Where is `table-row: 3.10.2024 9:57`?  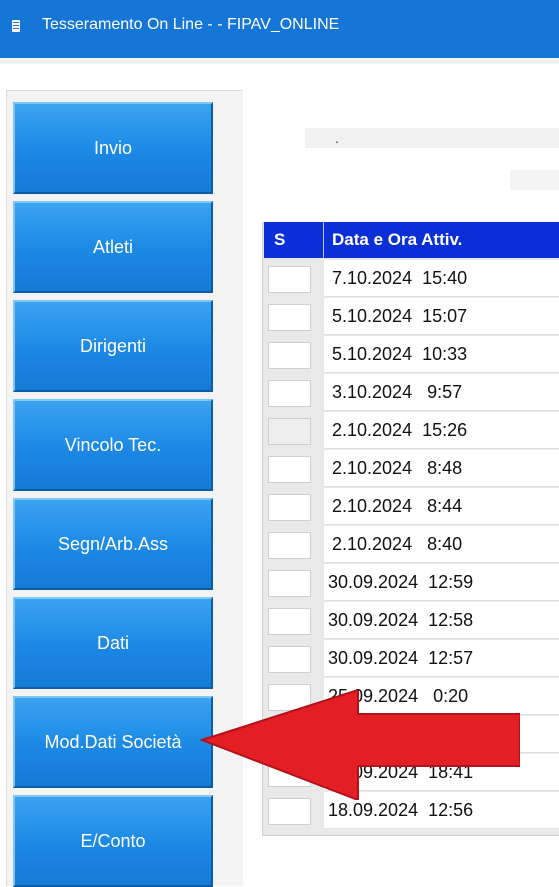 table-row: 3.10.2024 9:57 is located at coordinates (411, 393).